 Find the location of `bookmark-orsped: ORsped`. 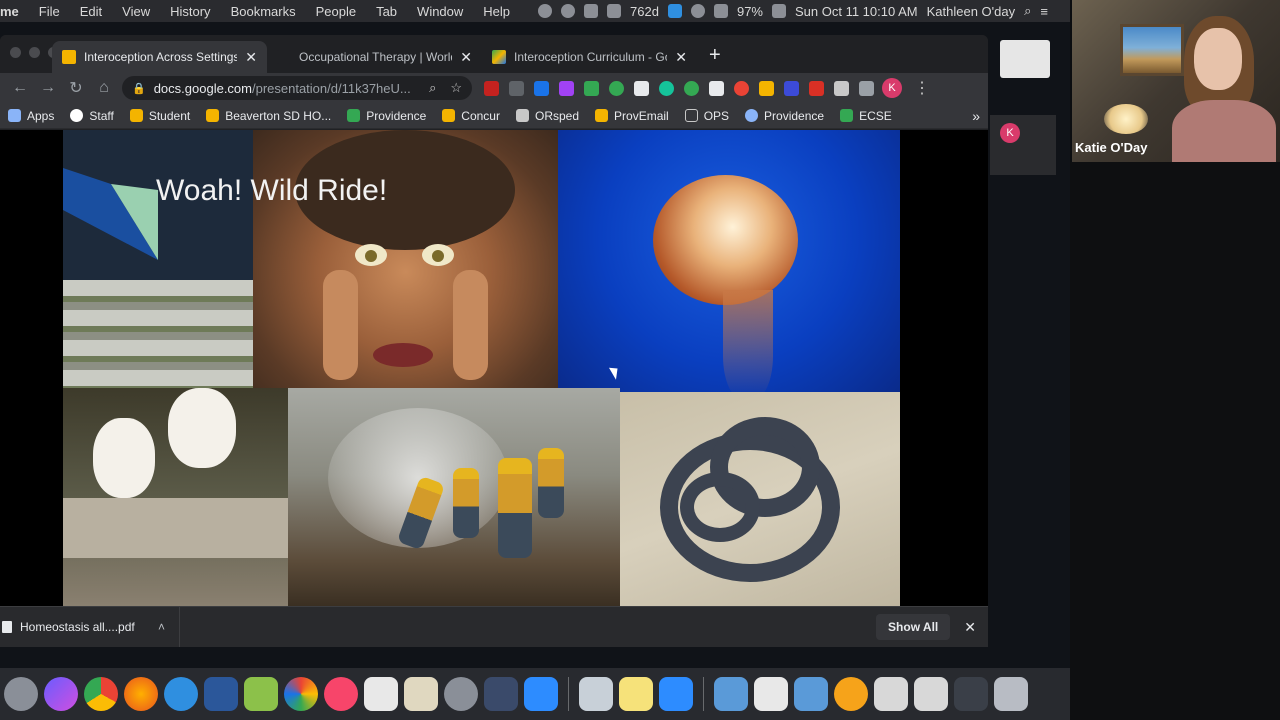

bookmark-orsped: ORsped is located at coordinates (547, 116).